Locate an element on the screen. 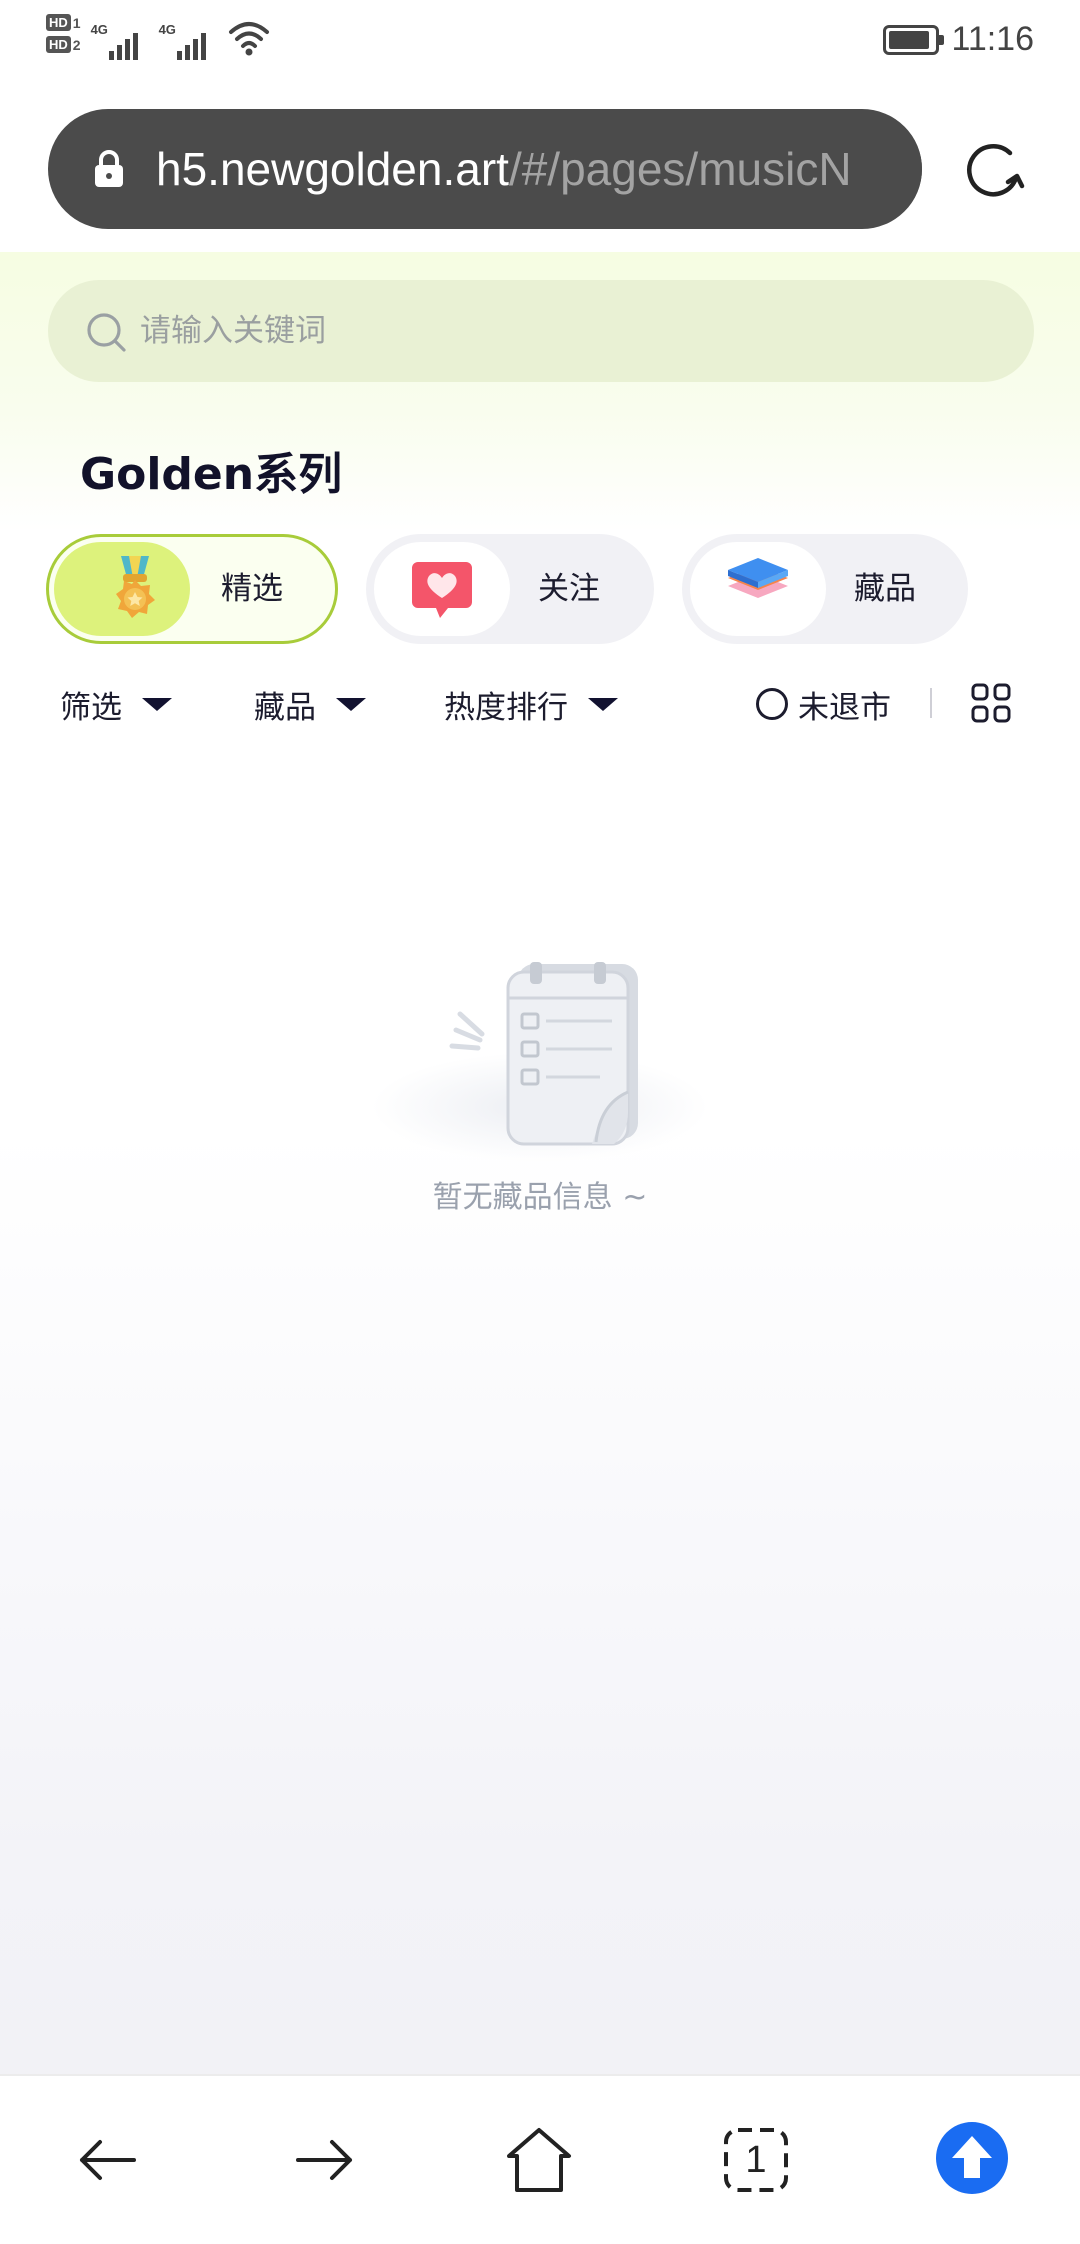 The image size is (1080, 2244). radio-unchecked-icon is located at coordinates (772, 704).